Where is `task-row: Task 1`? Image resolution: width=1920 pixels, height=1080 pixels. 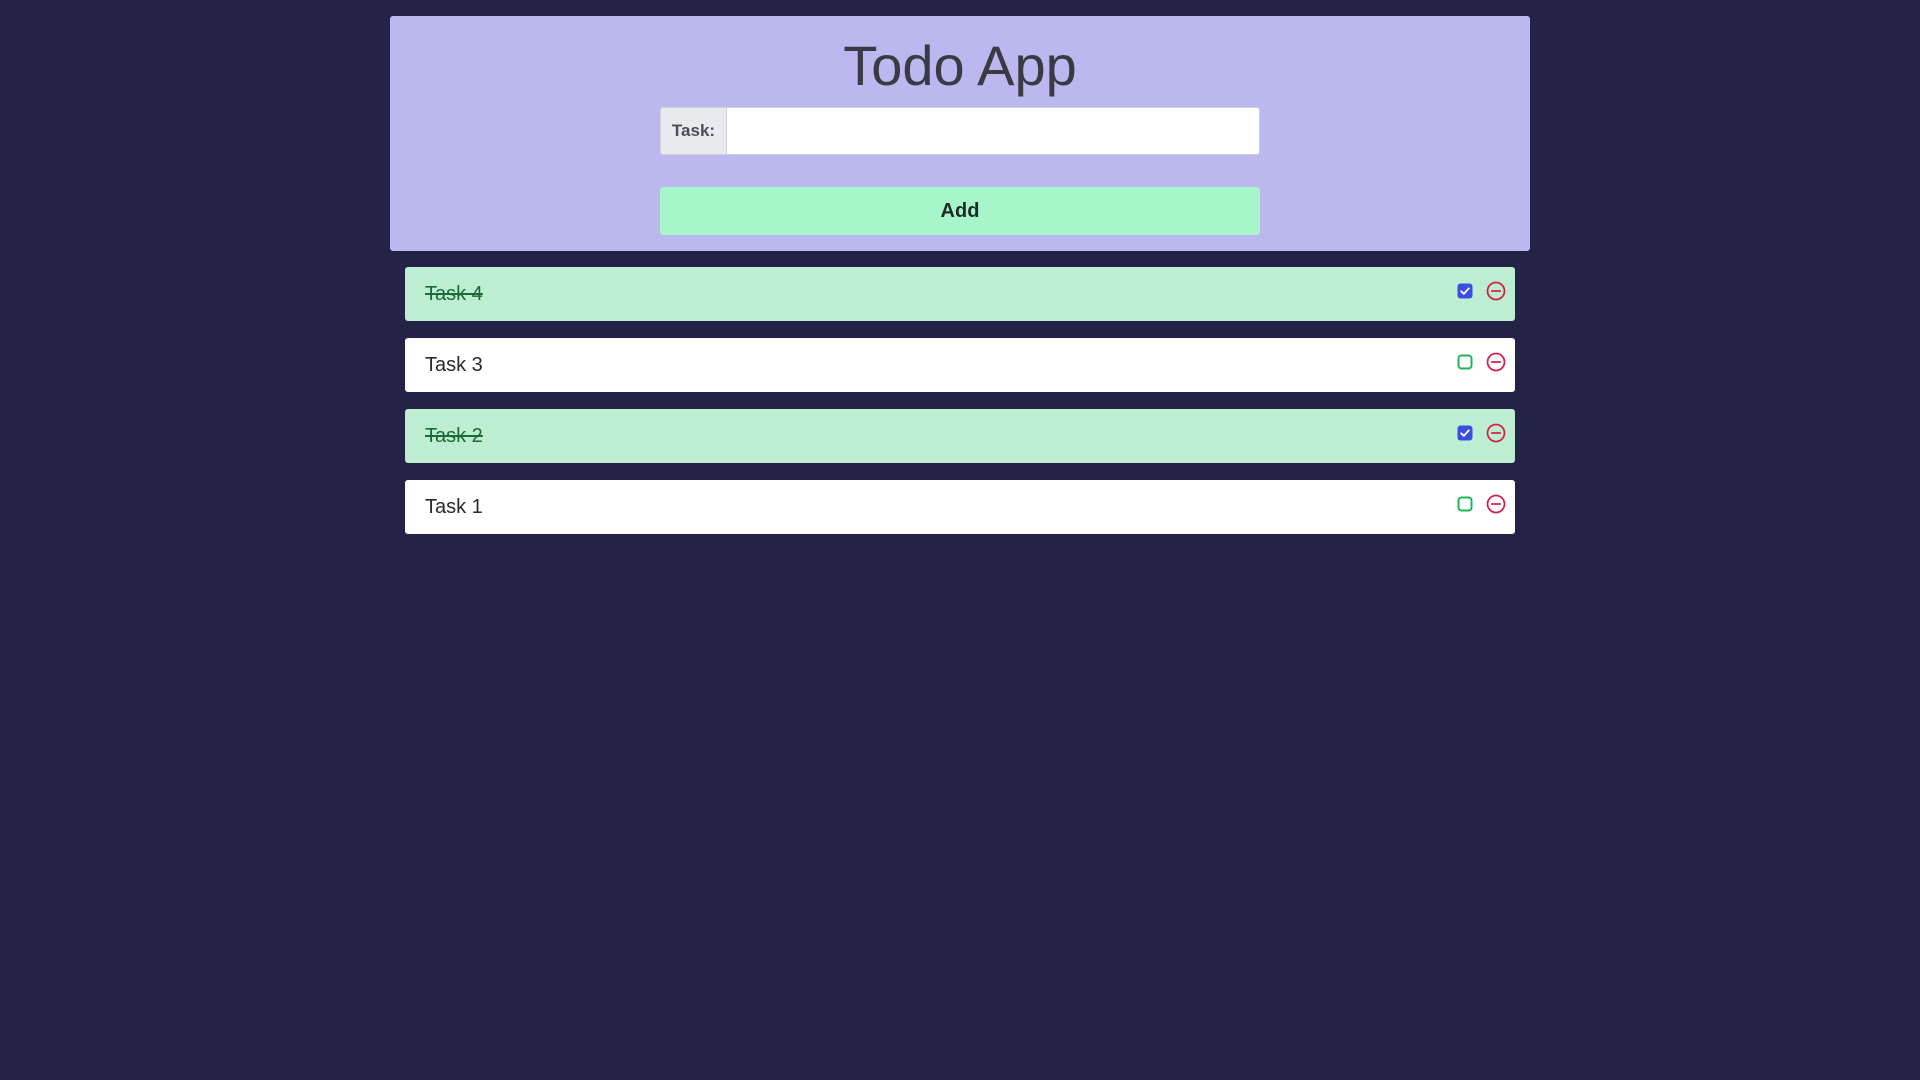 task-row: Task 1 is located at coordinates (960, 507).